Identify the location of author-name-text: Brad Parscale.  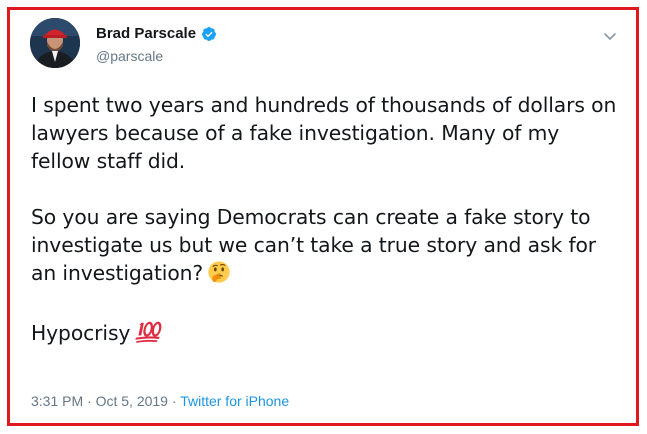
(146, 33).